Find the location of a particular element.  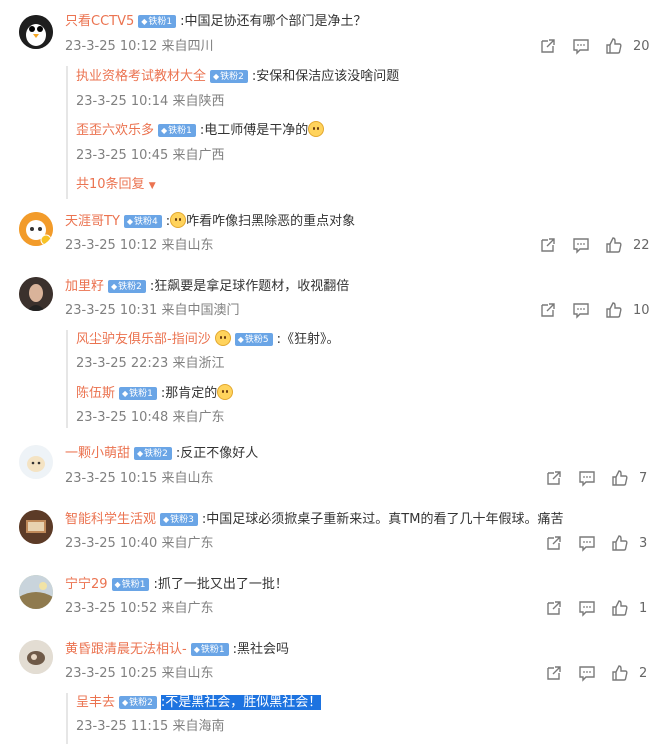

fan-badge: ◆铁粉4 is located at coordinates (142, 221).